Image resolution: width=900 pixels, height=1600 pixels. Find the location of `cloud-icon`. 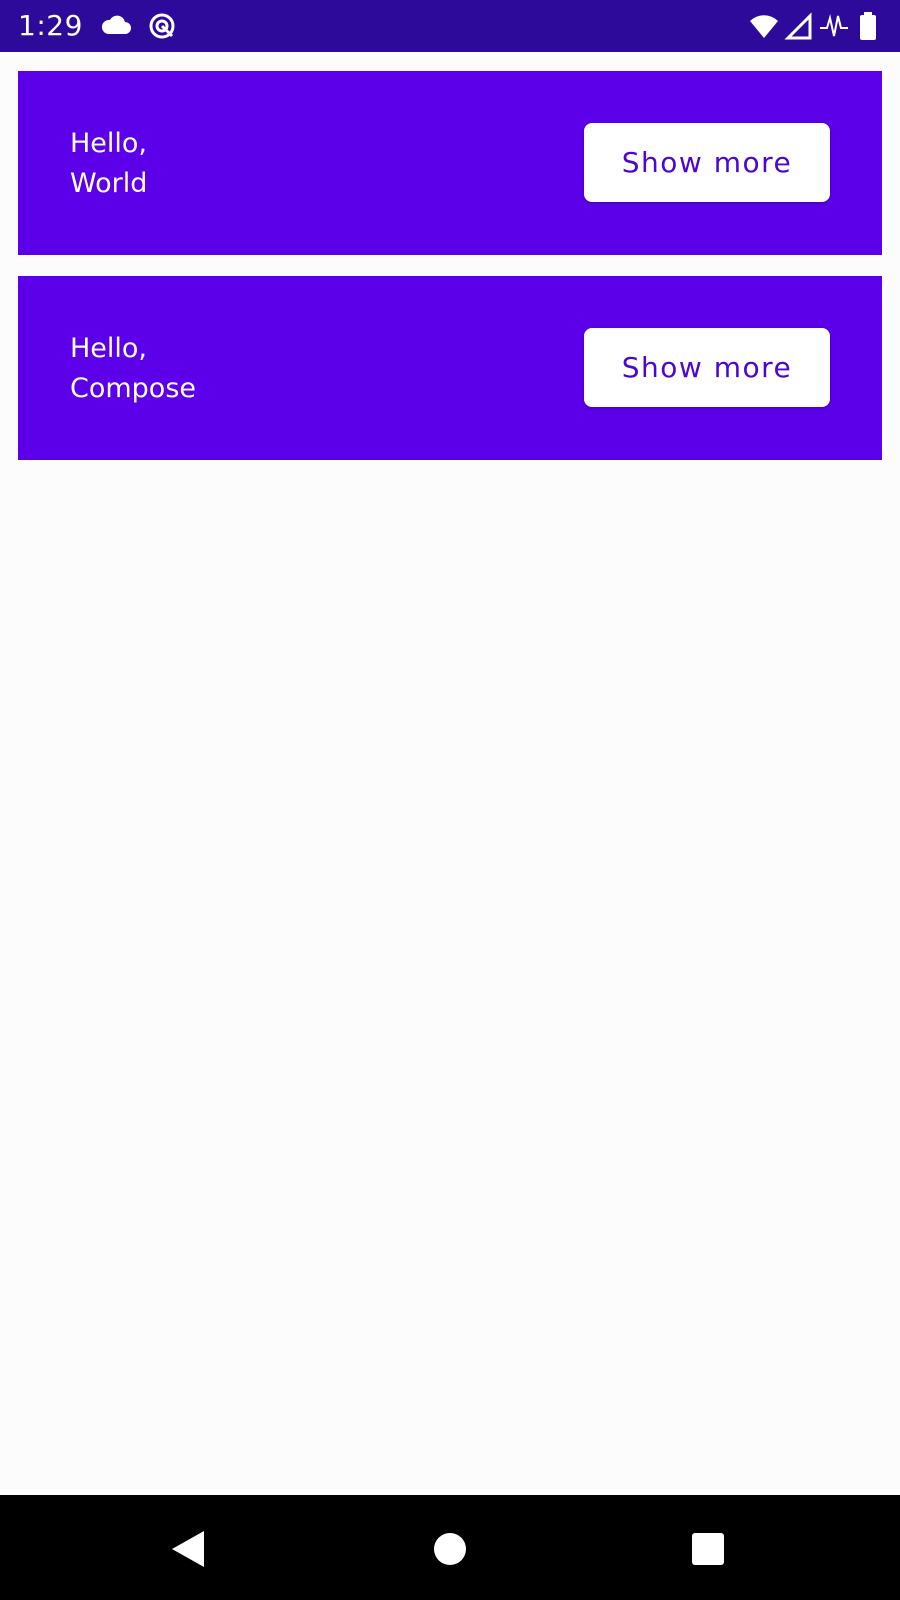

cloud-icon is located at coordinates (116, 26).